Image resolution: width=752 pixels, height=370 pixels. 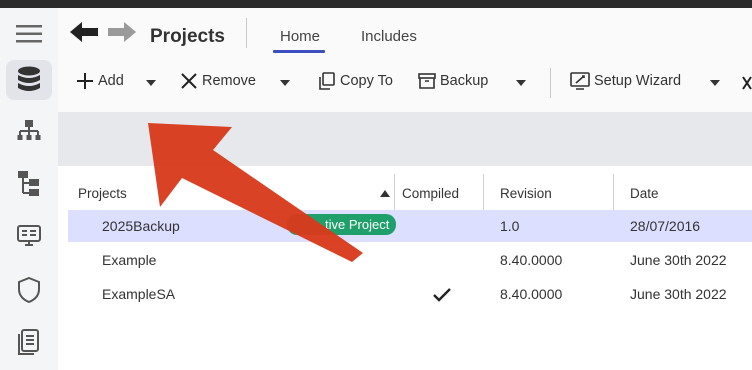 I want to click on header: Projects Home Includes, so click(x=405, y=32).